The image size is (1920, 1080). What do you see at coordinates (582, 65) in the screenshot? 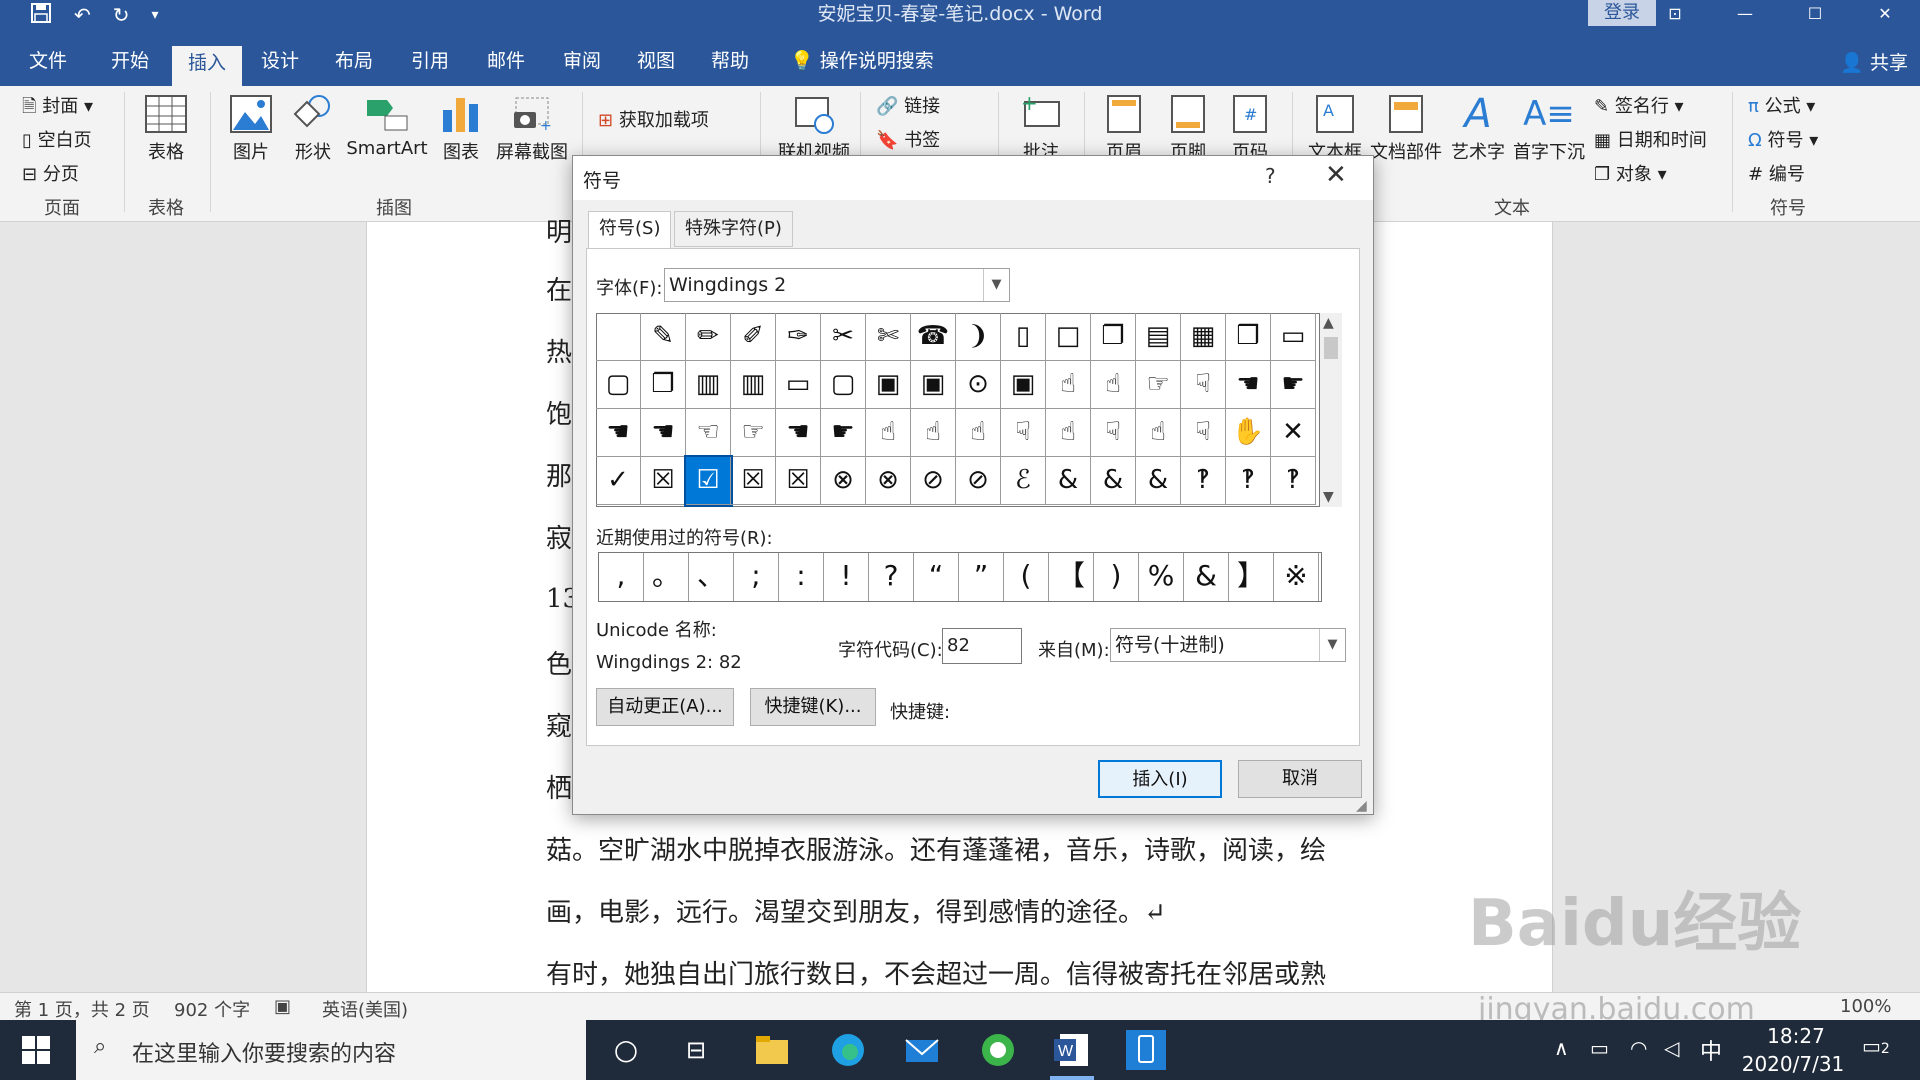
I see `tab-review: 审阅` at bounding box center [582, 65].